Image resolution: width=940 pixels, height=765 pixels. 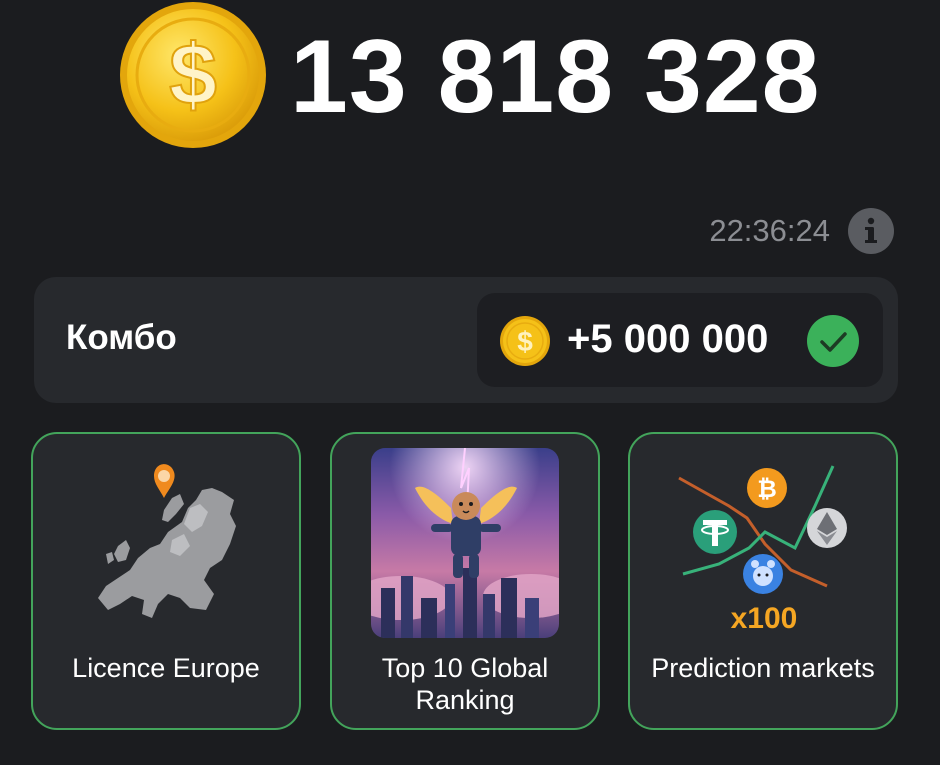 I want to click on x100-badge: x100, so click(x=764, y=618).